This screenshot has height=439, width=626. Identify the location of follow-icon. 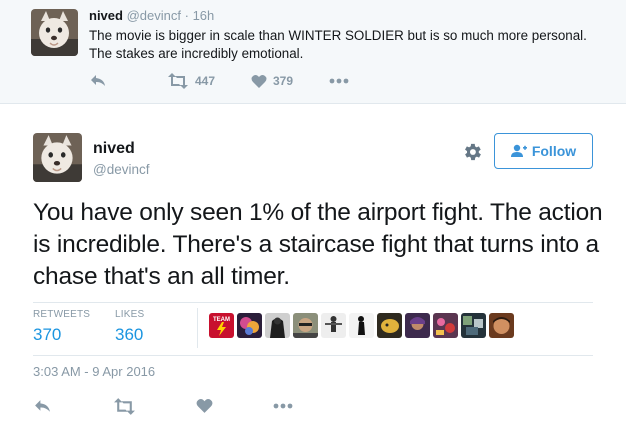
(518, 150).